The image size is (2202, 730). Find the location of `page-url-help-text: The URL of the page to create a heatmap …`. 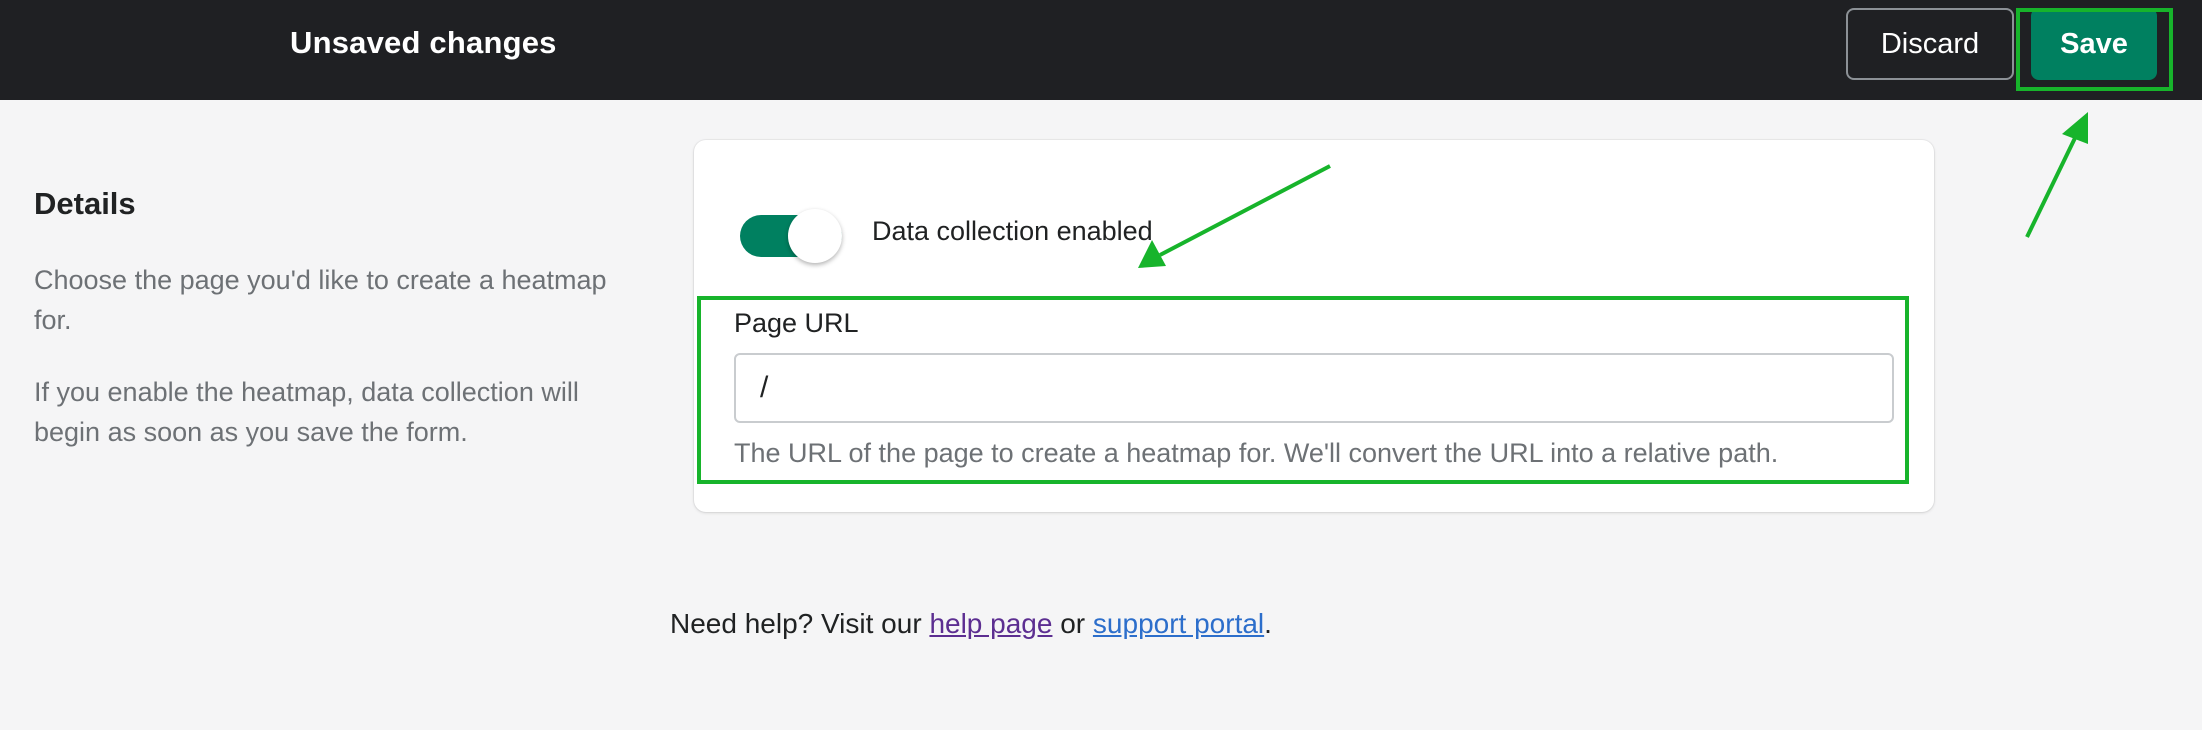

page-url-help-text: The URL of the page to create a heatmap … is located at coordinates (1256, 453).